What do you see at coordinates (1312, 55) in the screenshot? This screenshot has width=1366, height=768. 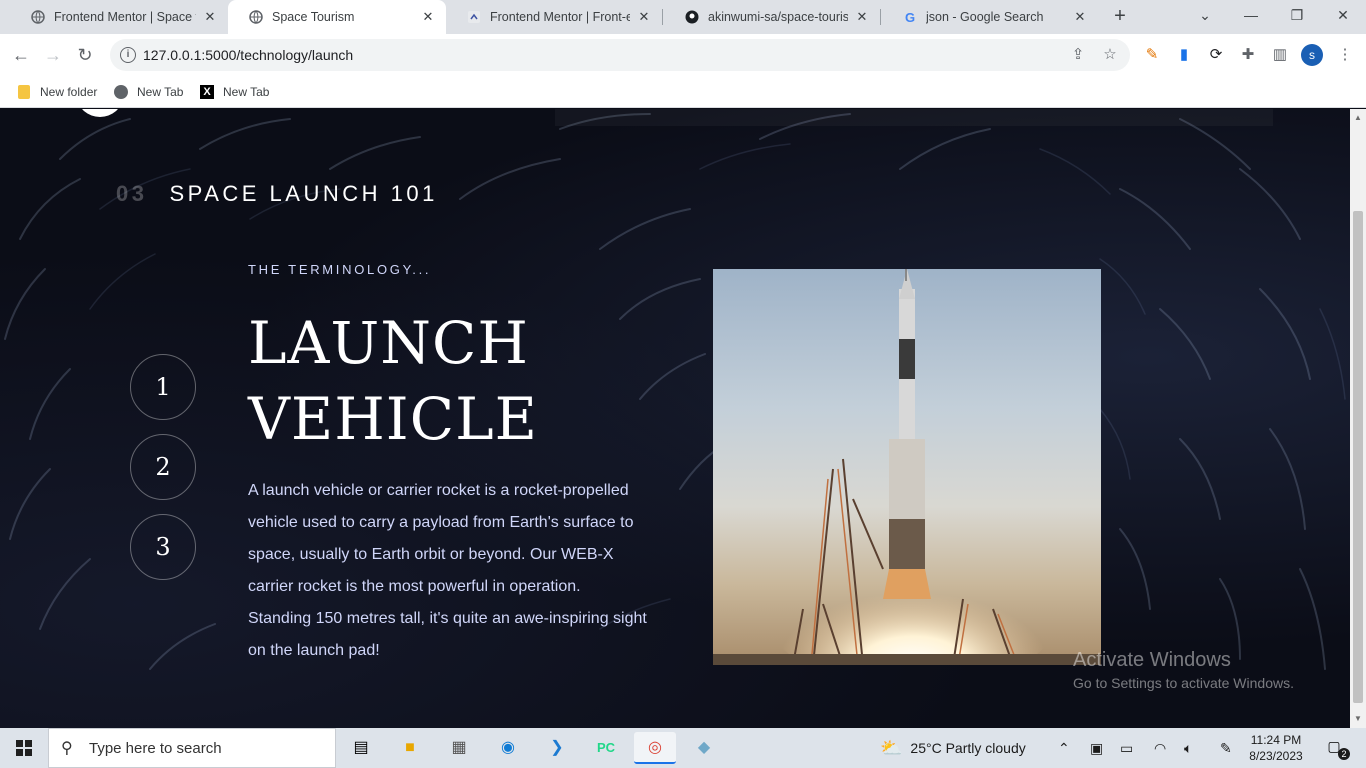 I see `profile-avatar: s` at bounding box center [1312, 55].